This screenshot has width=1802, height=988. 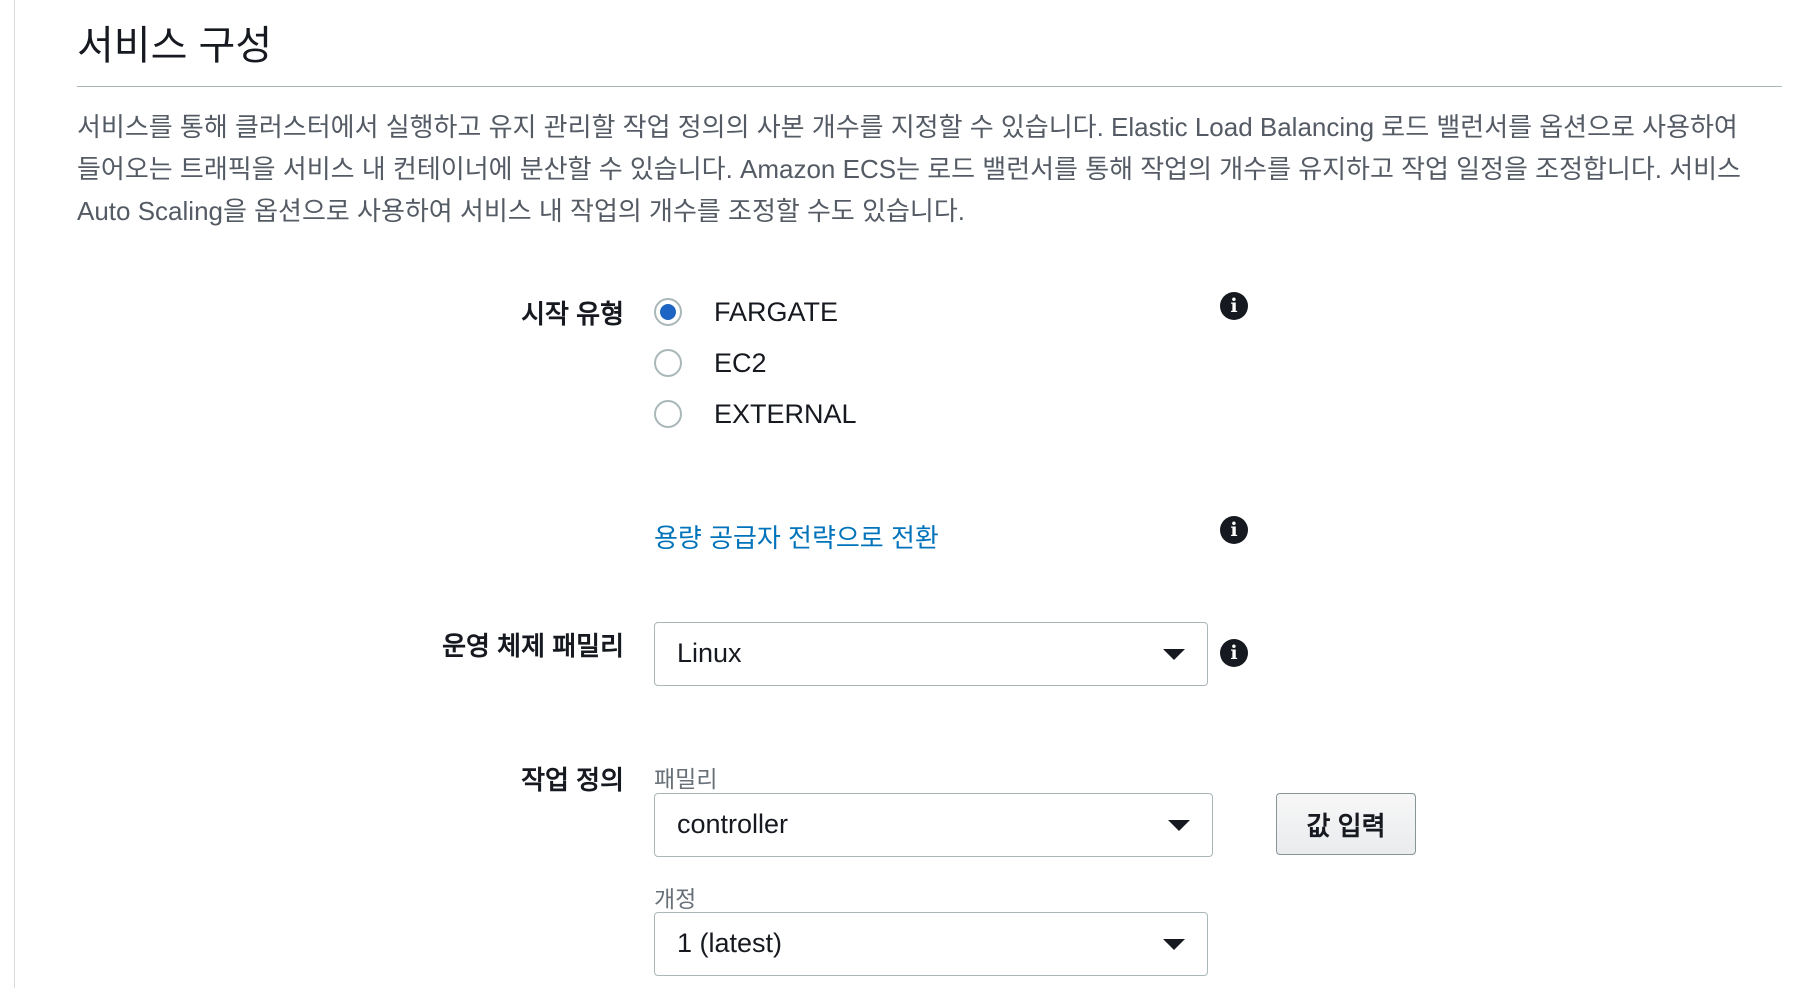 I want to click on task-family-value: controller, so click(x=733, y=824).